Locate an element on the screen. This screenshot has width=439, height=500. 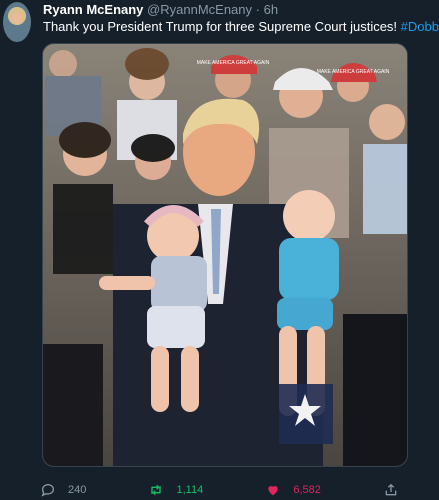
like-count: 6,582 is located at coordinates (307, 490).